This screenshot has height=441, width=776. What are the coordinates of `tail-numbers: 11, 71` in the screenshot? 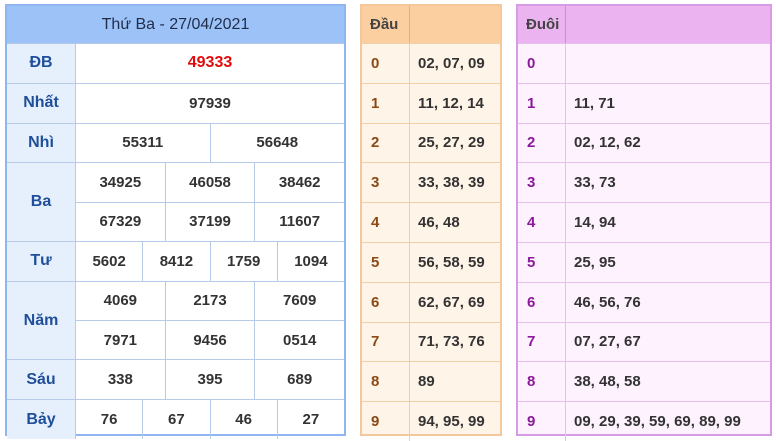 It's located at (594, 103).